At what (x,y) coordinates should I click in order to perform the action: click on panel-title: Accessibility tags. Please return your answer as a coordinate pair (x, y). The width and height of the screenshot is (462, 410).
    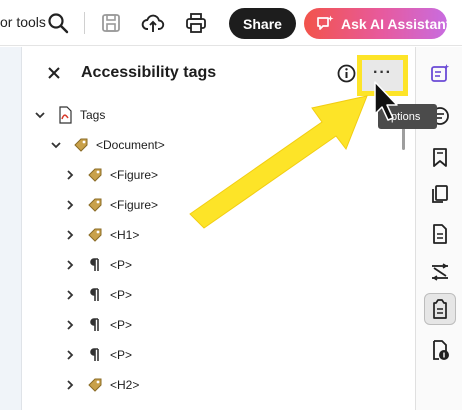
    Looking at the image, I should click on (149, 72).